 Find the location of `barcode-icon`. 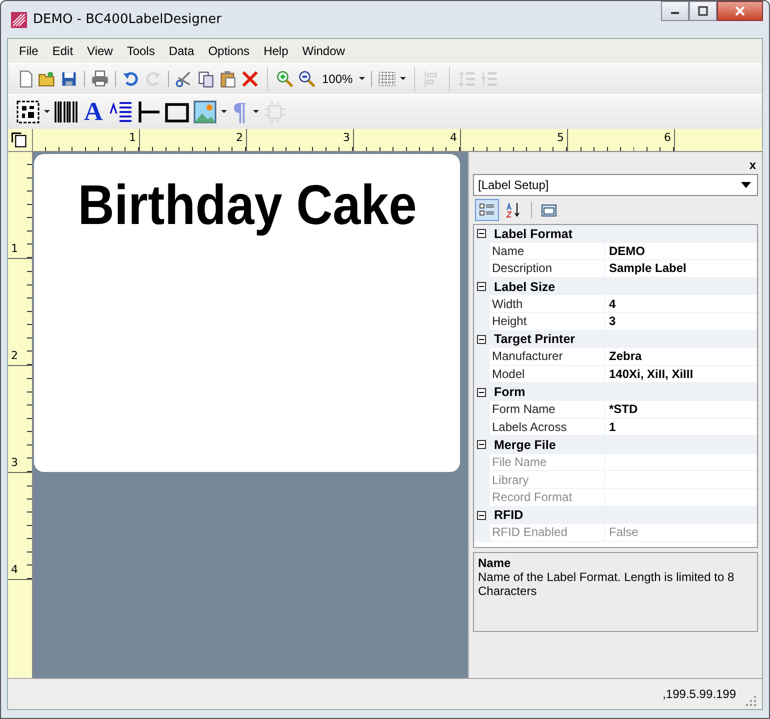

barcode-icon is located at coordinates (66, 112).